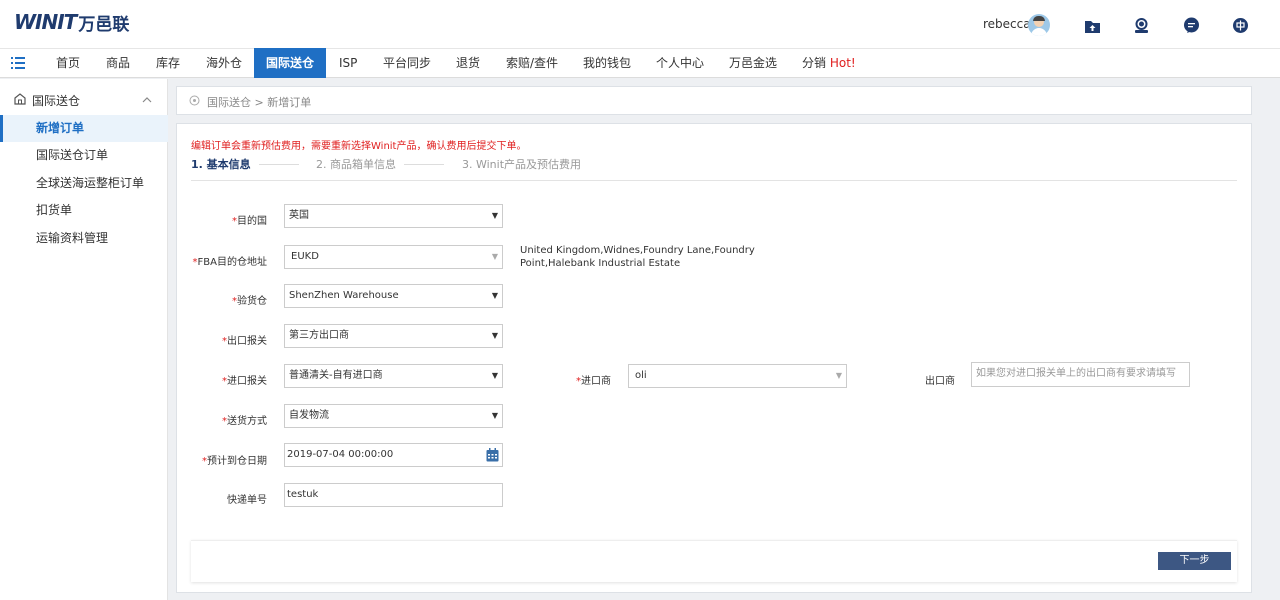 The width and height of the screenshot is (1280, 600). I want to click on nav-winit-select: 万邑金选, so click(753, 63).